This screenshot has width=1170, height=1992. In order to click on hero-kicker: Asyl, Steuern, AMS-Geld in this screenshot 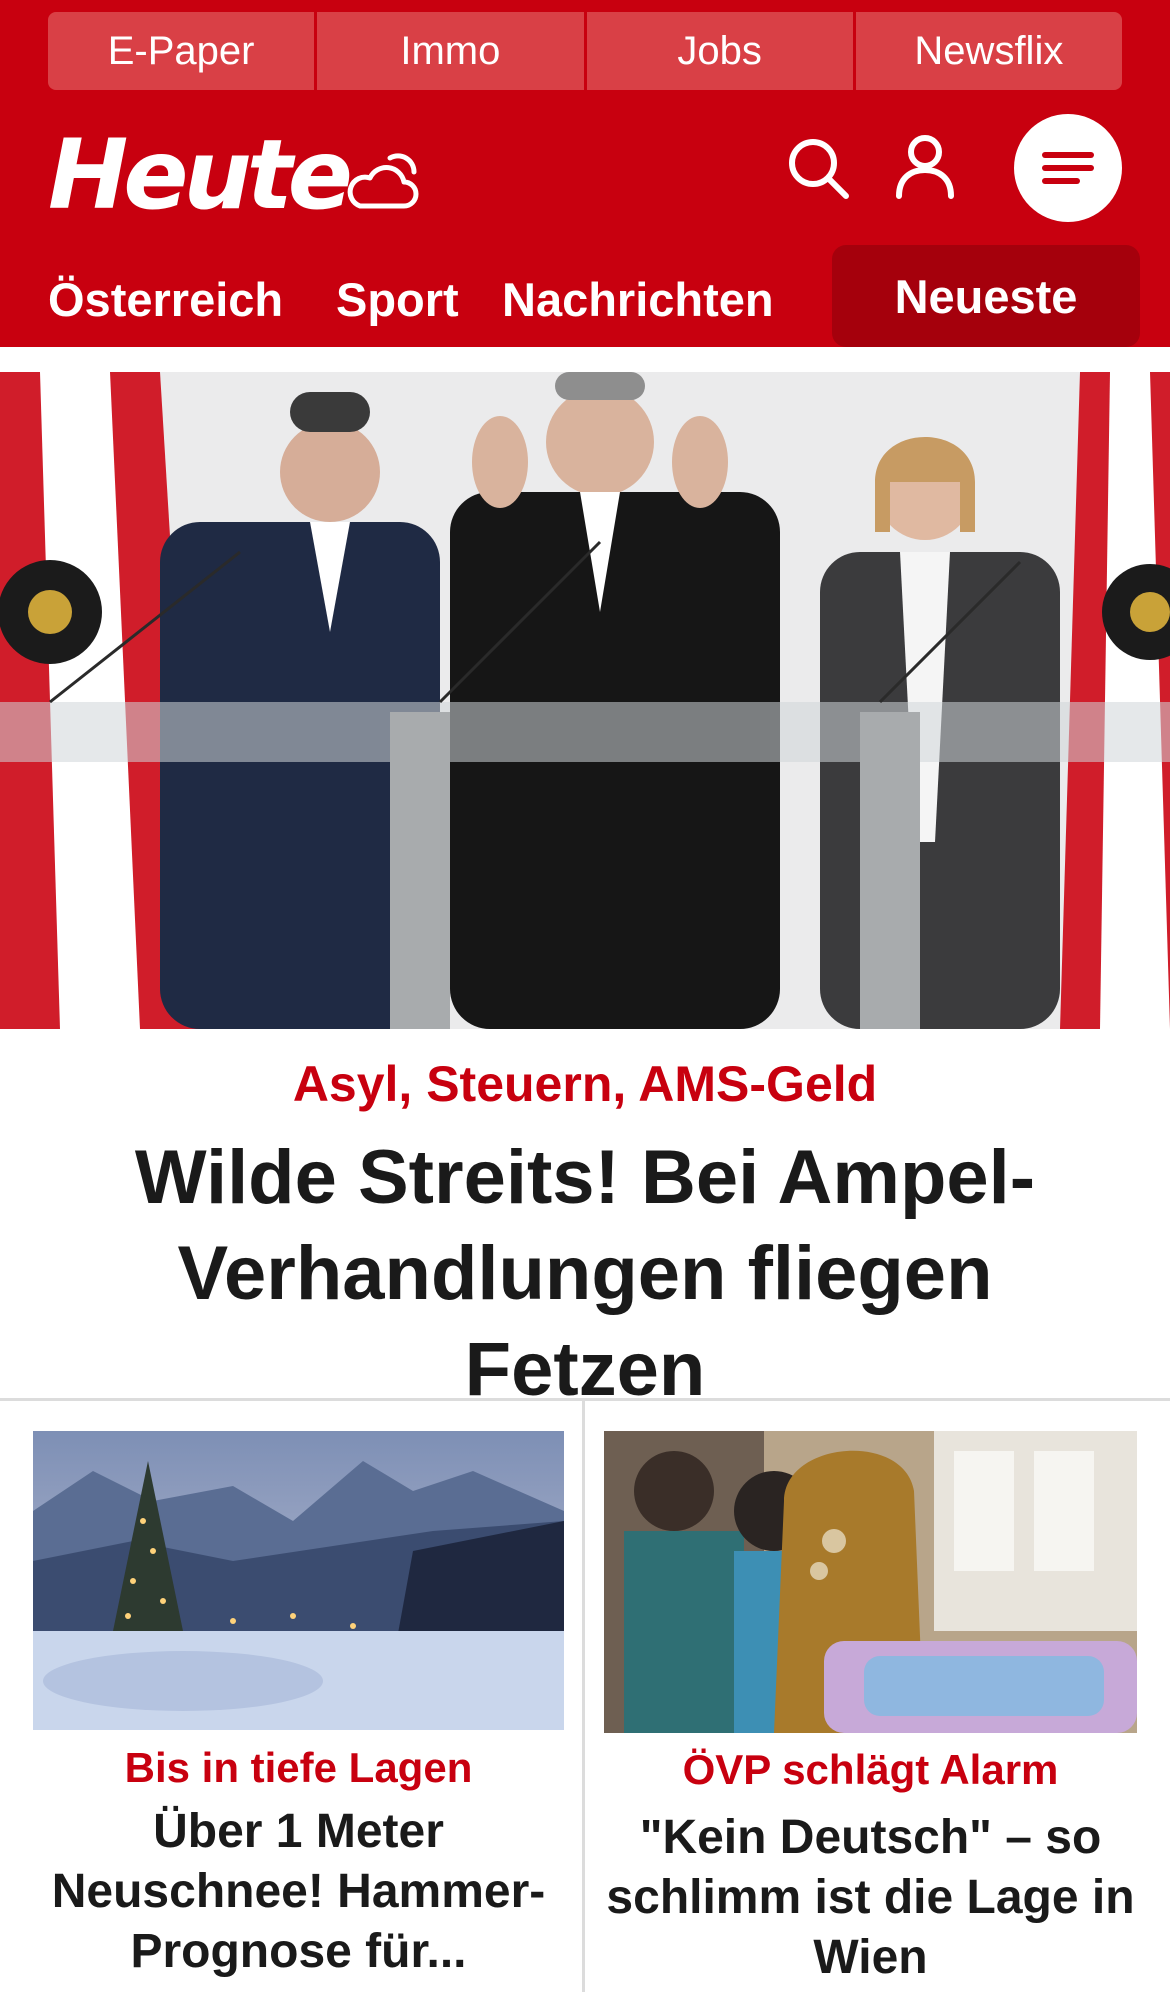, I will do `click(585, 1084)`.